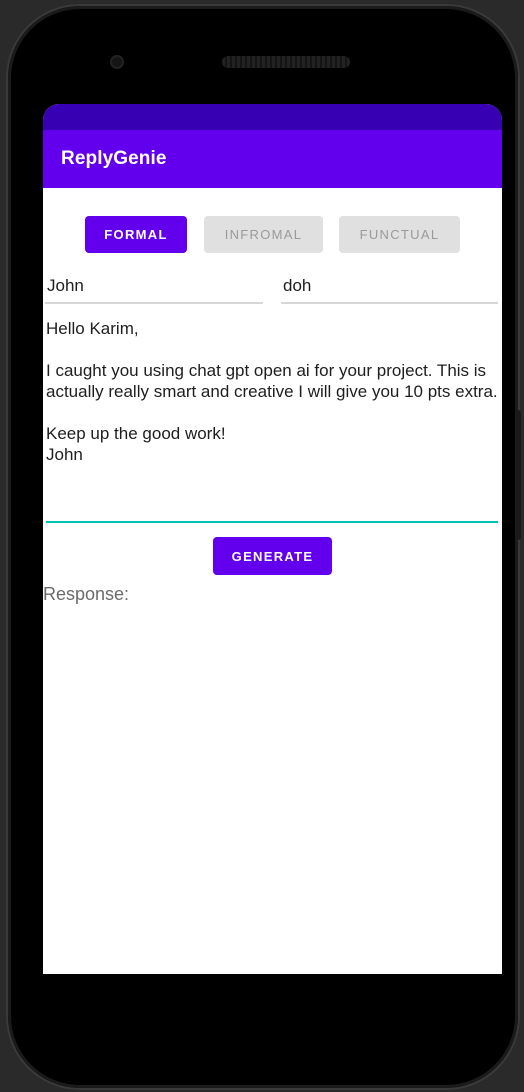 The image size is (524, 1092). Describe the element at coordinates (154, 289) in the screenshot. I see `sender-name-input: John` at that location.